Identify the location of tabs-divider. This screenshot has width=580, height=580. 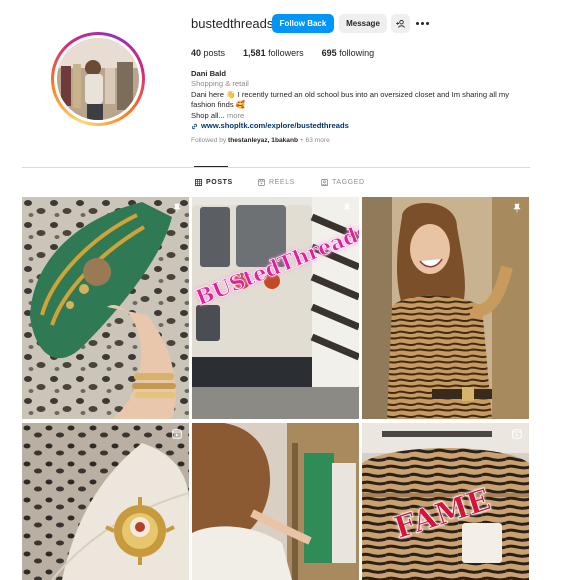
(276, 167).